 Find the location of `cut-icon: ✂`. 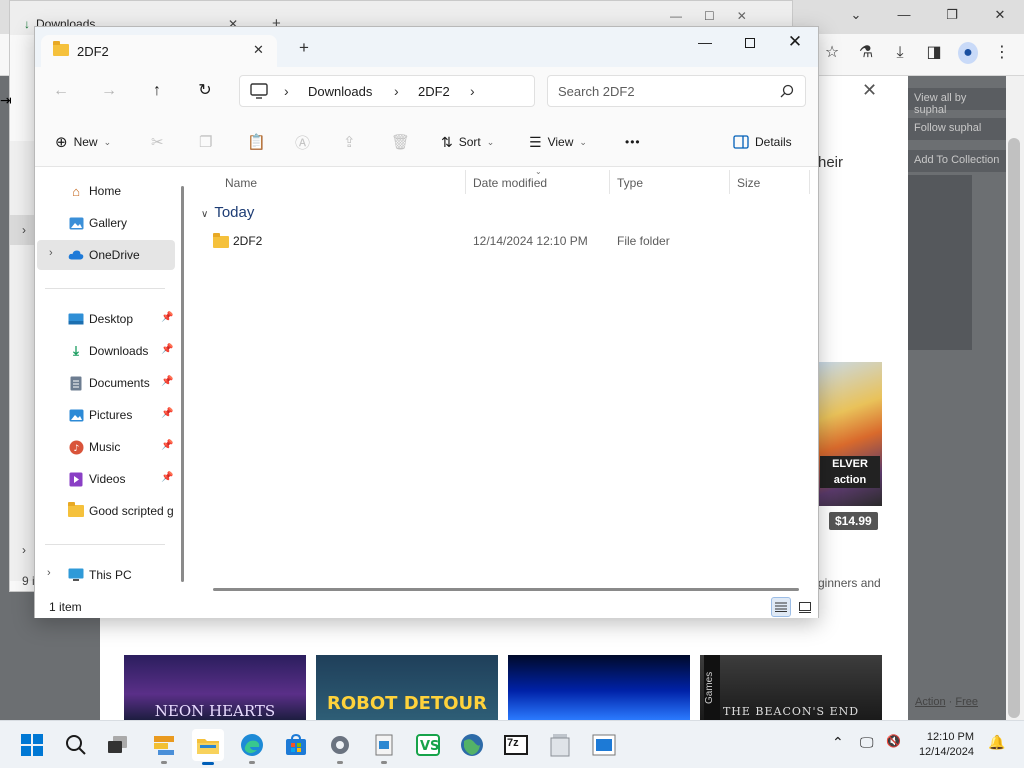

cut-icon: ✂ is located at coordinates (157, 142).